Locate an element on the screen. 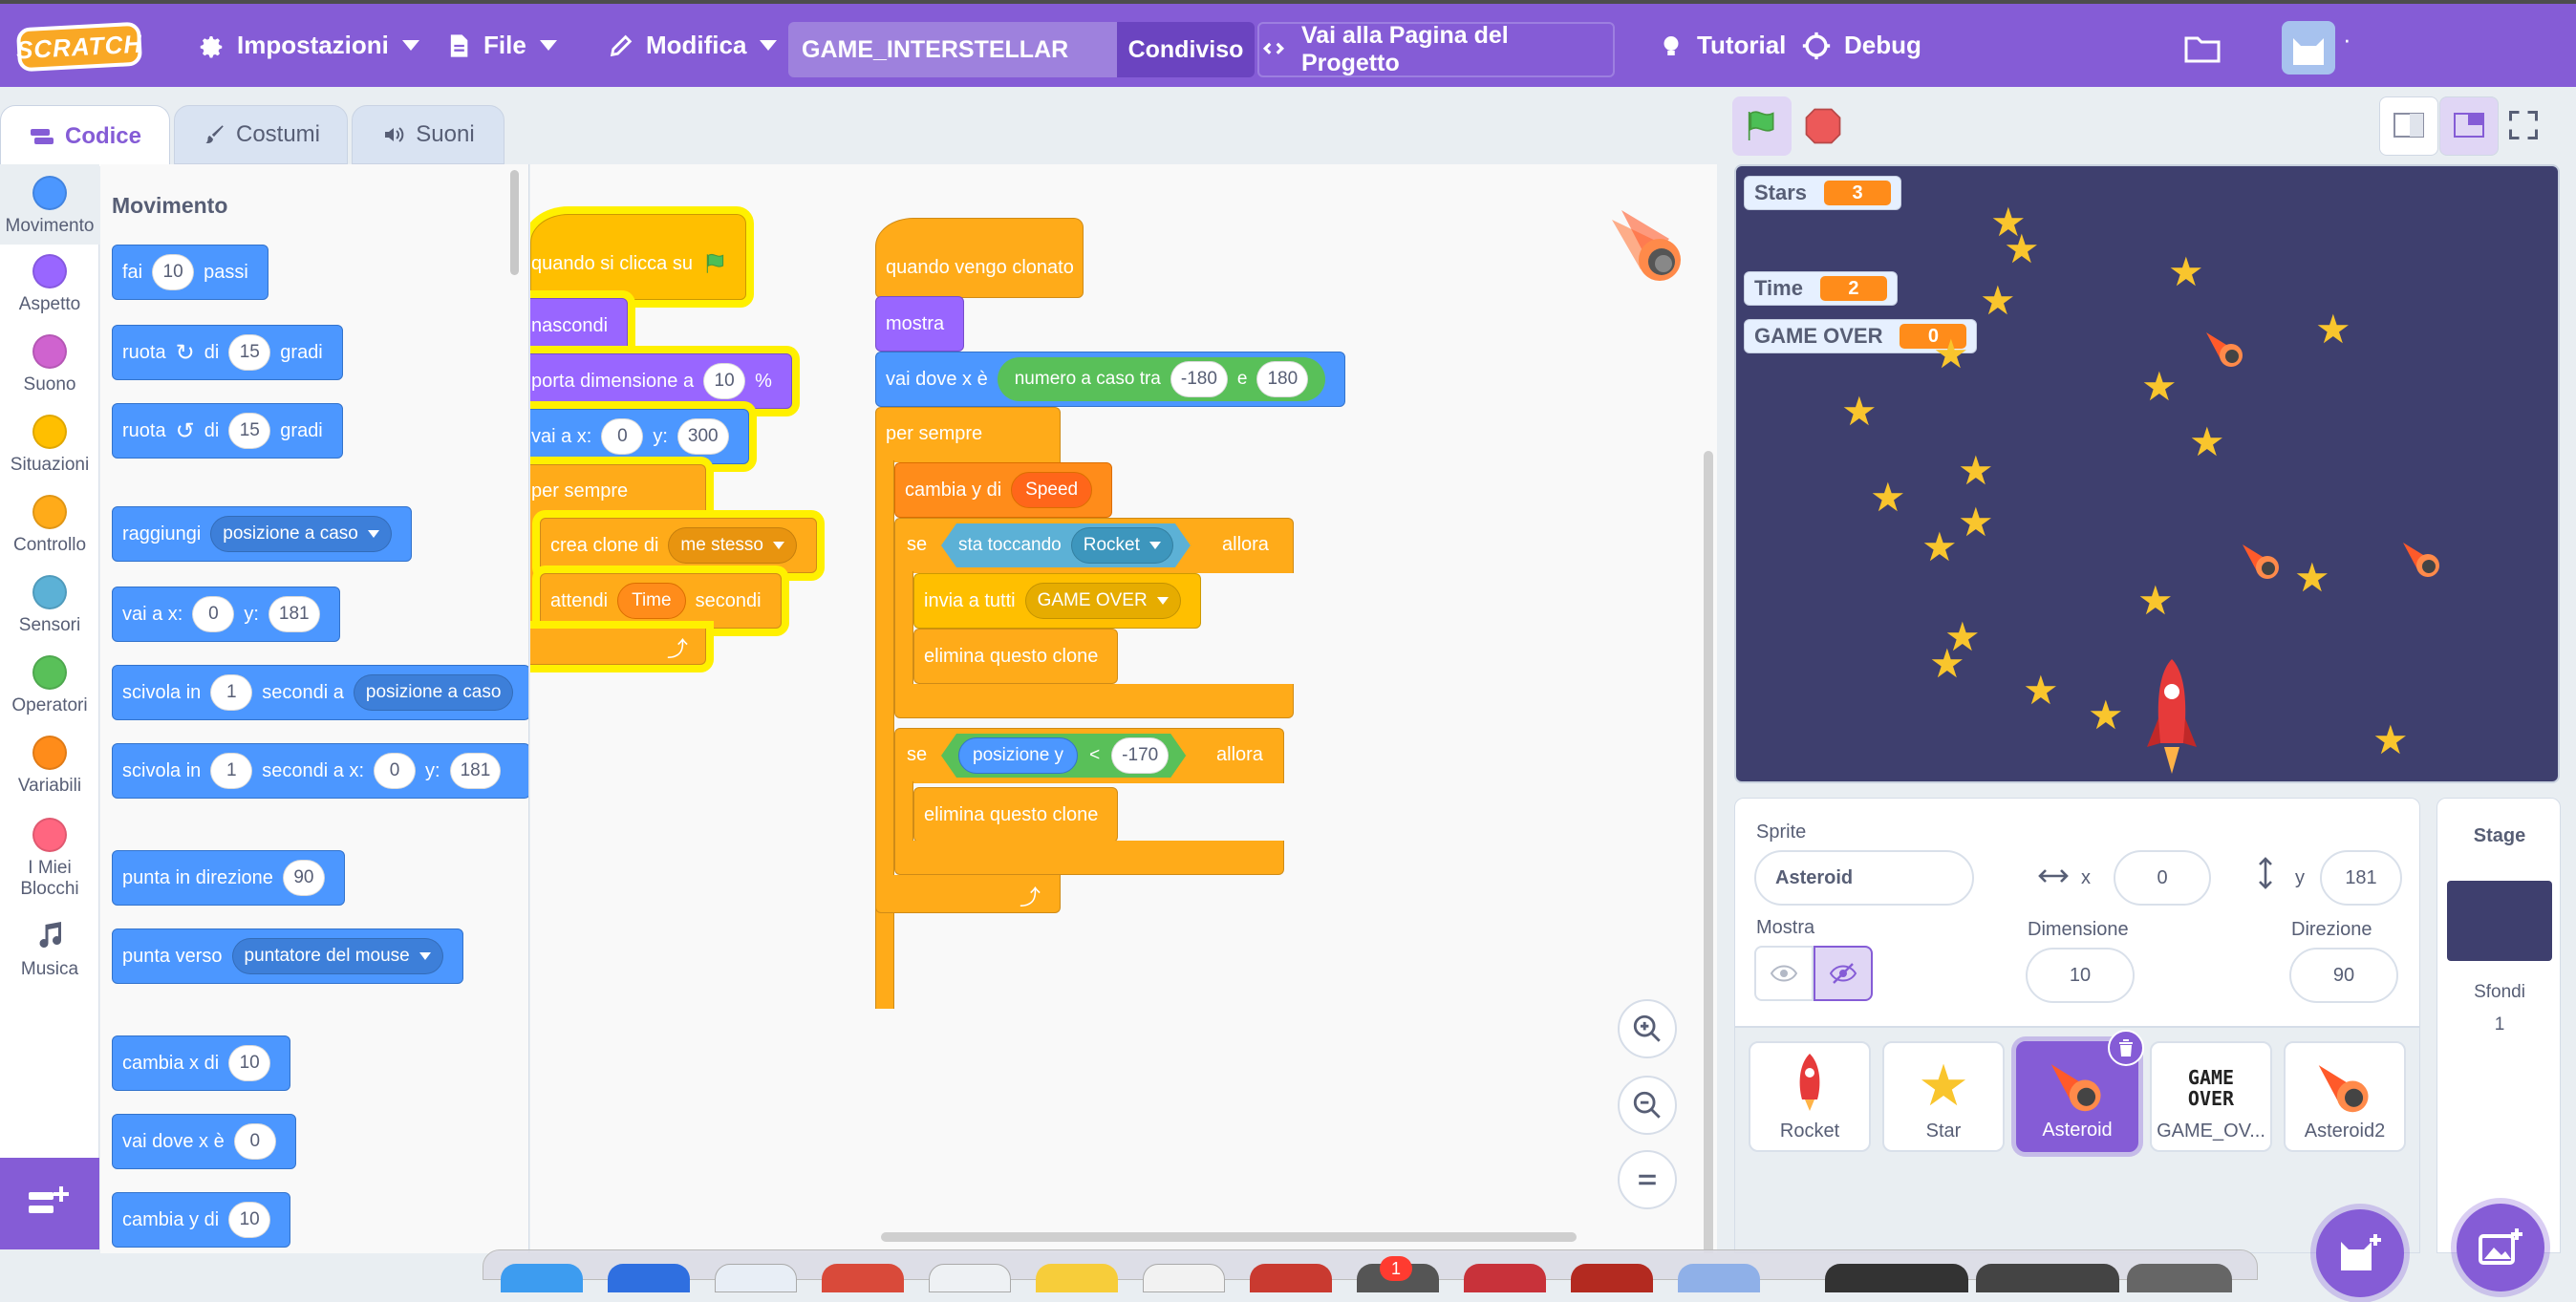 This screenshot has height=1302, width=2576. add-extension-button is located at coordinates (49, 1203).